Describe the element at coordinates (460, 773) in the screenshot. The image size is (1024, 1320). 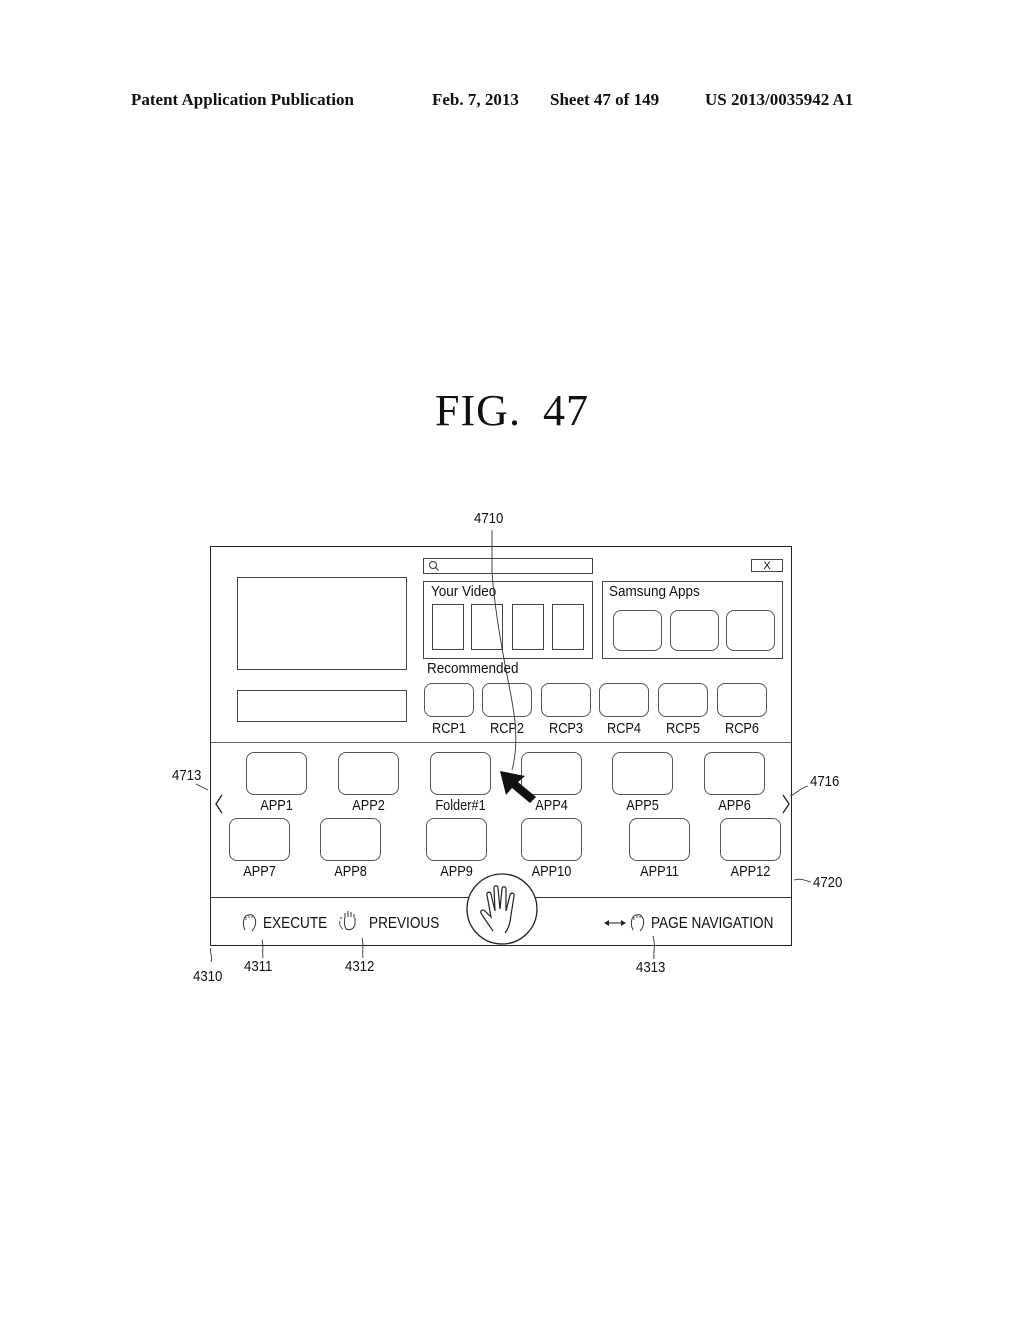
I see `folder-tile` at that location.